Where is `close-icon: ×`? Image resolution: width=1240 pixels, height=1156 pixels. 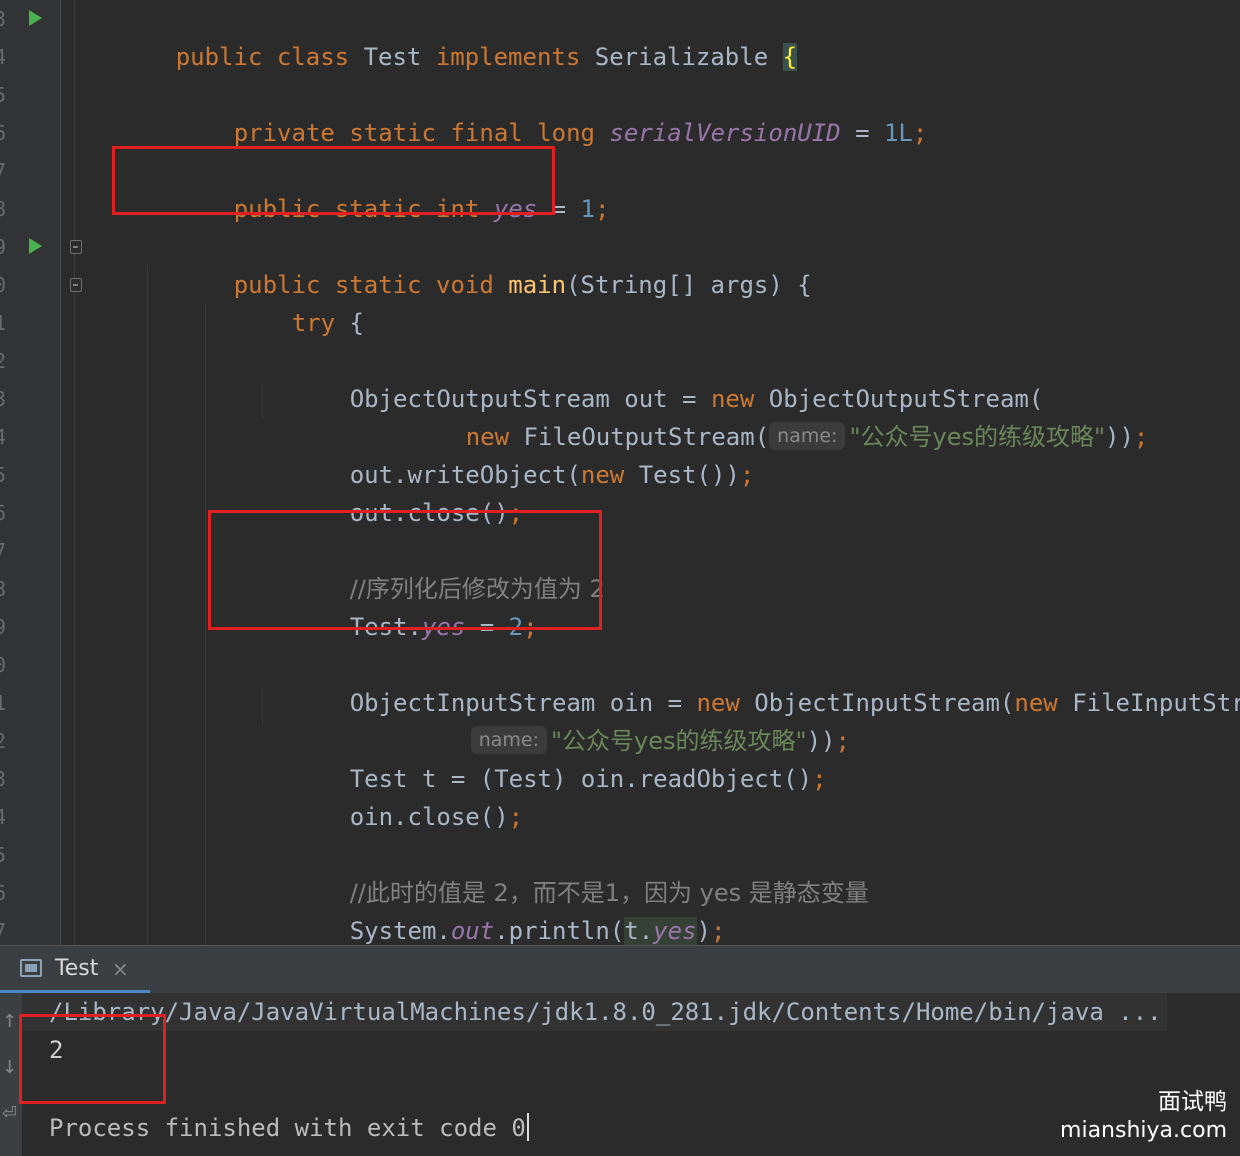 close-icon: × is located at coordinates (120, 969).